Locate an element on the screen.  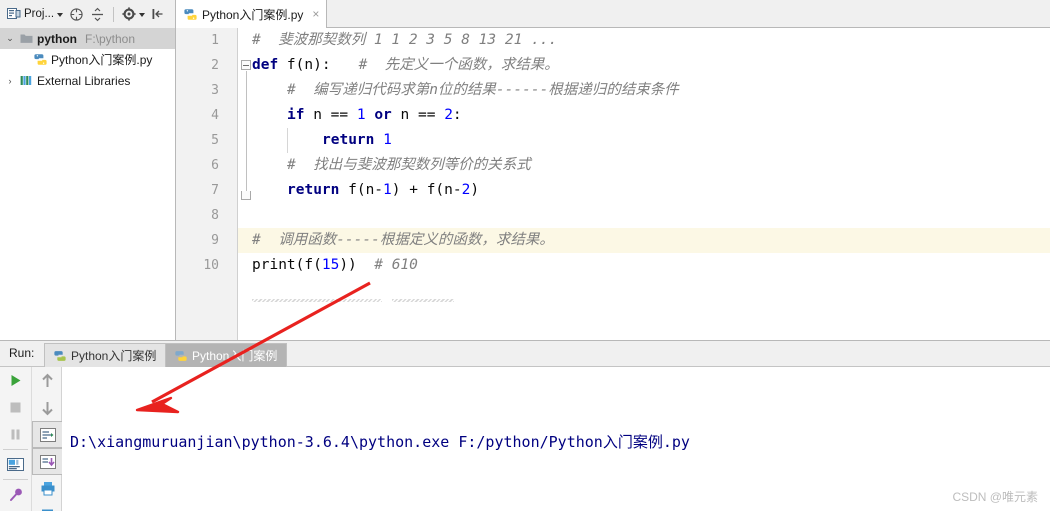
line-number: 3 is located at coordinates (215, 90).